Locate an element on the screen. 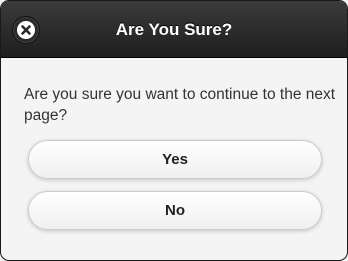 This screenshot has height=261, width=348. no-button: No is located at coordinates (175, 210).